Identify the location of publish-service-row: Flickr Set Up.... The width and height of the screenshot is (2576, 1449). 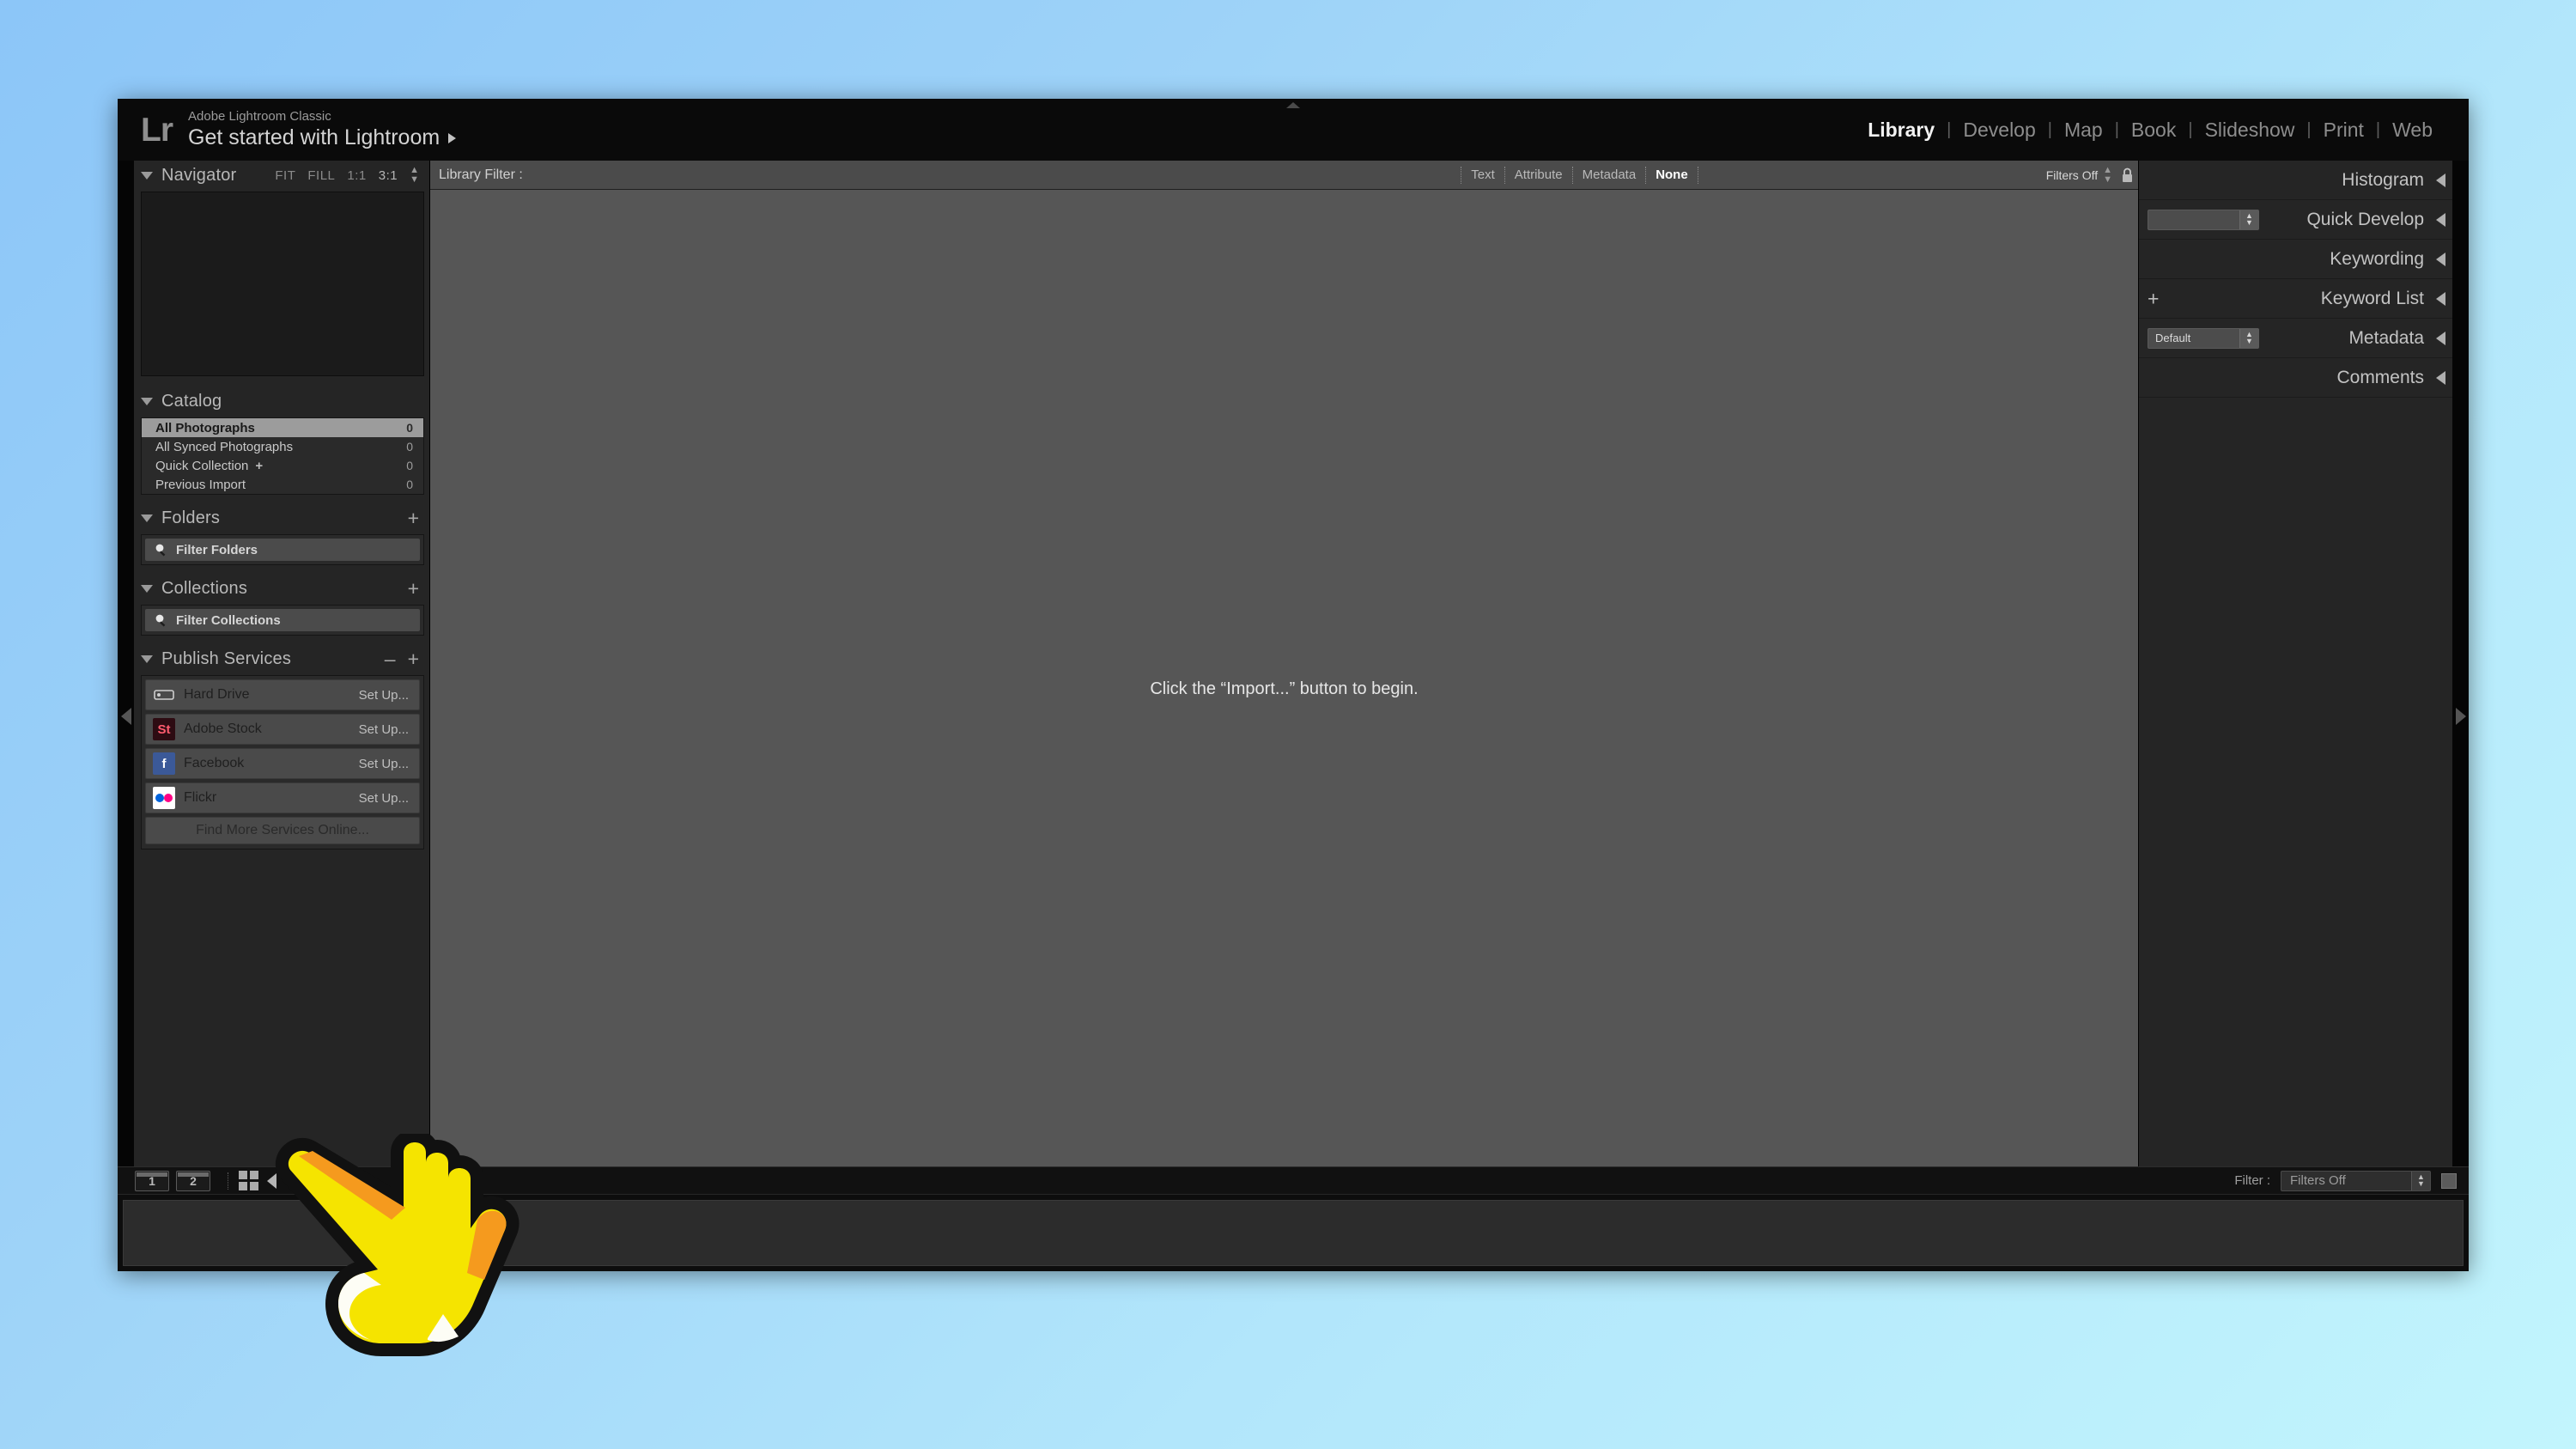
(282, 797).